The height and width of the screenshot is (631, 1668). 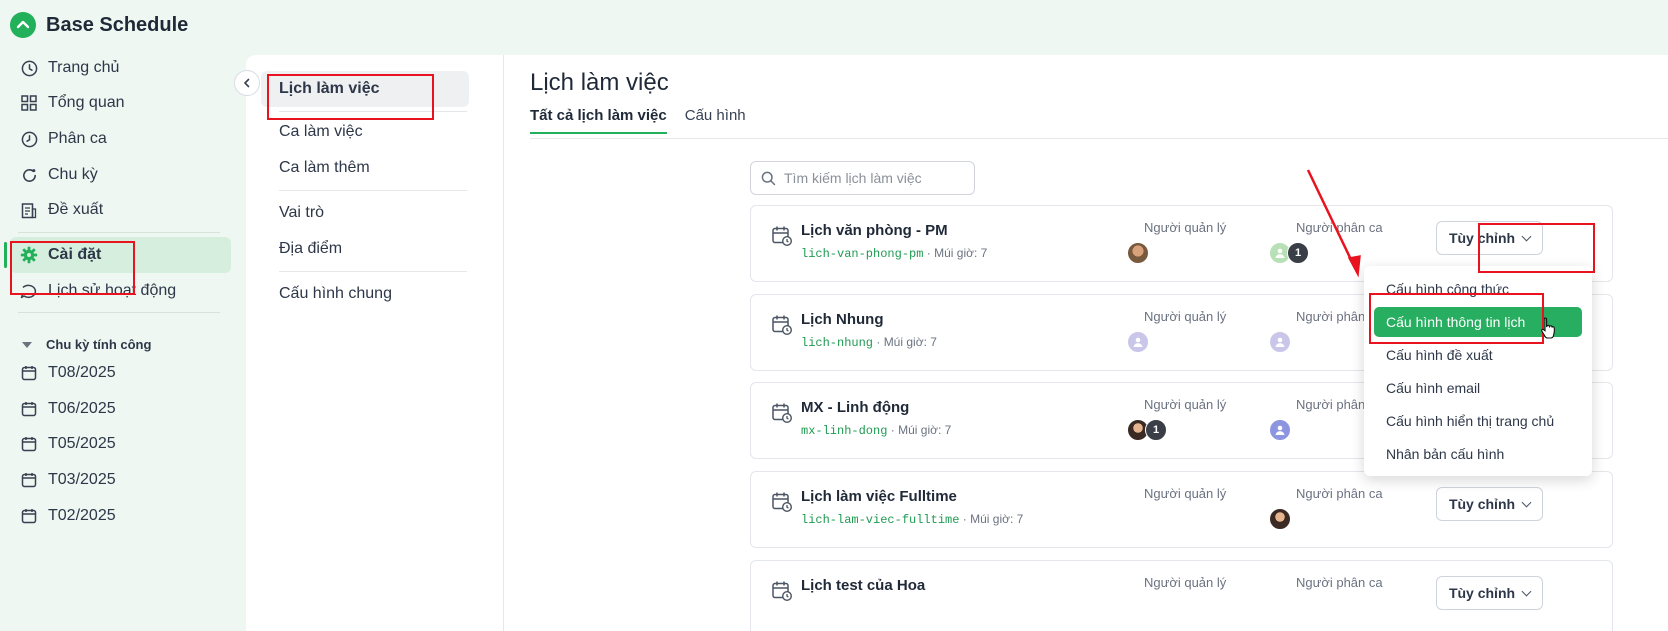 What do you see at coordinates (842, 319) in the screenshot?
I see `schedule-title: Lịch Nhung` at bounding box center [842, 319].